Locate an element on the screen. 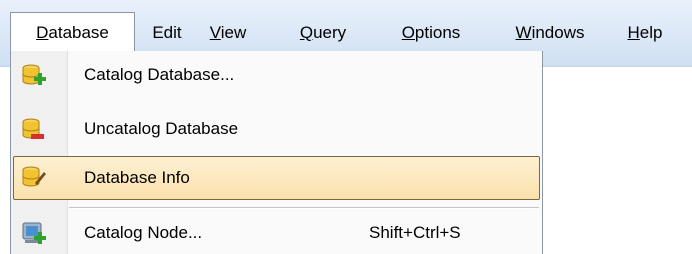  menu-help-label: elp is located at coordinates (651, 32).